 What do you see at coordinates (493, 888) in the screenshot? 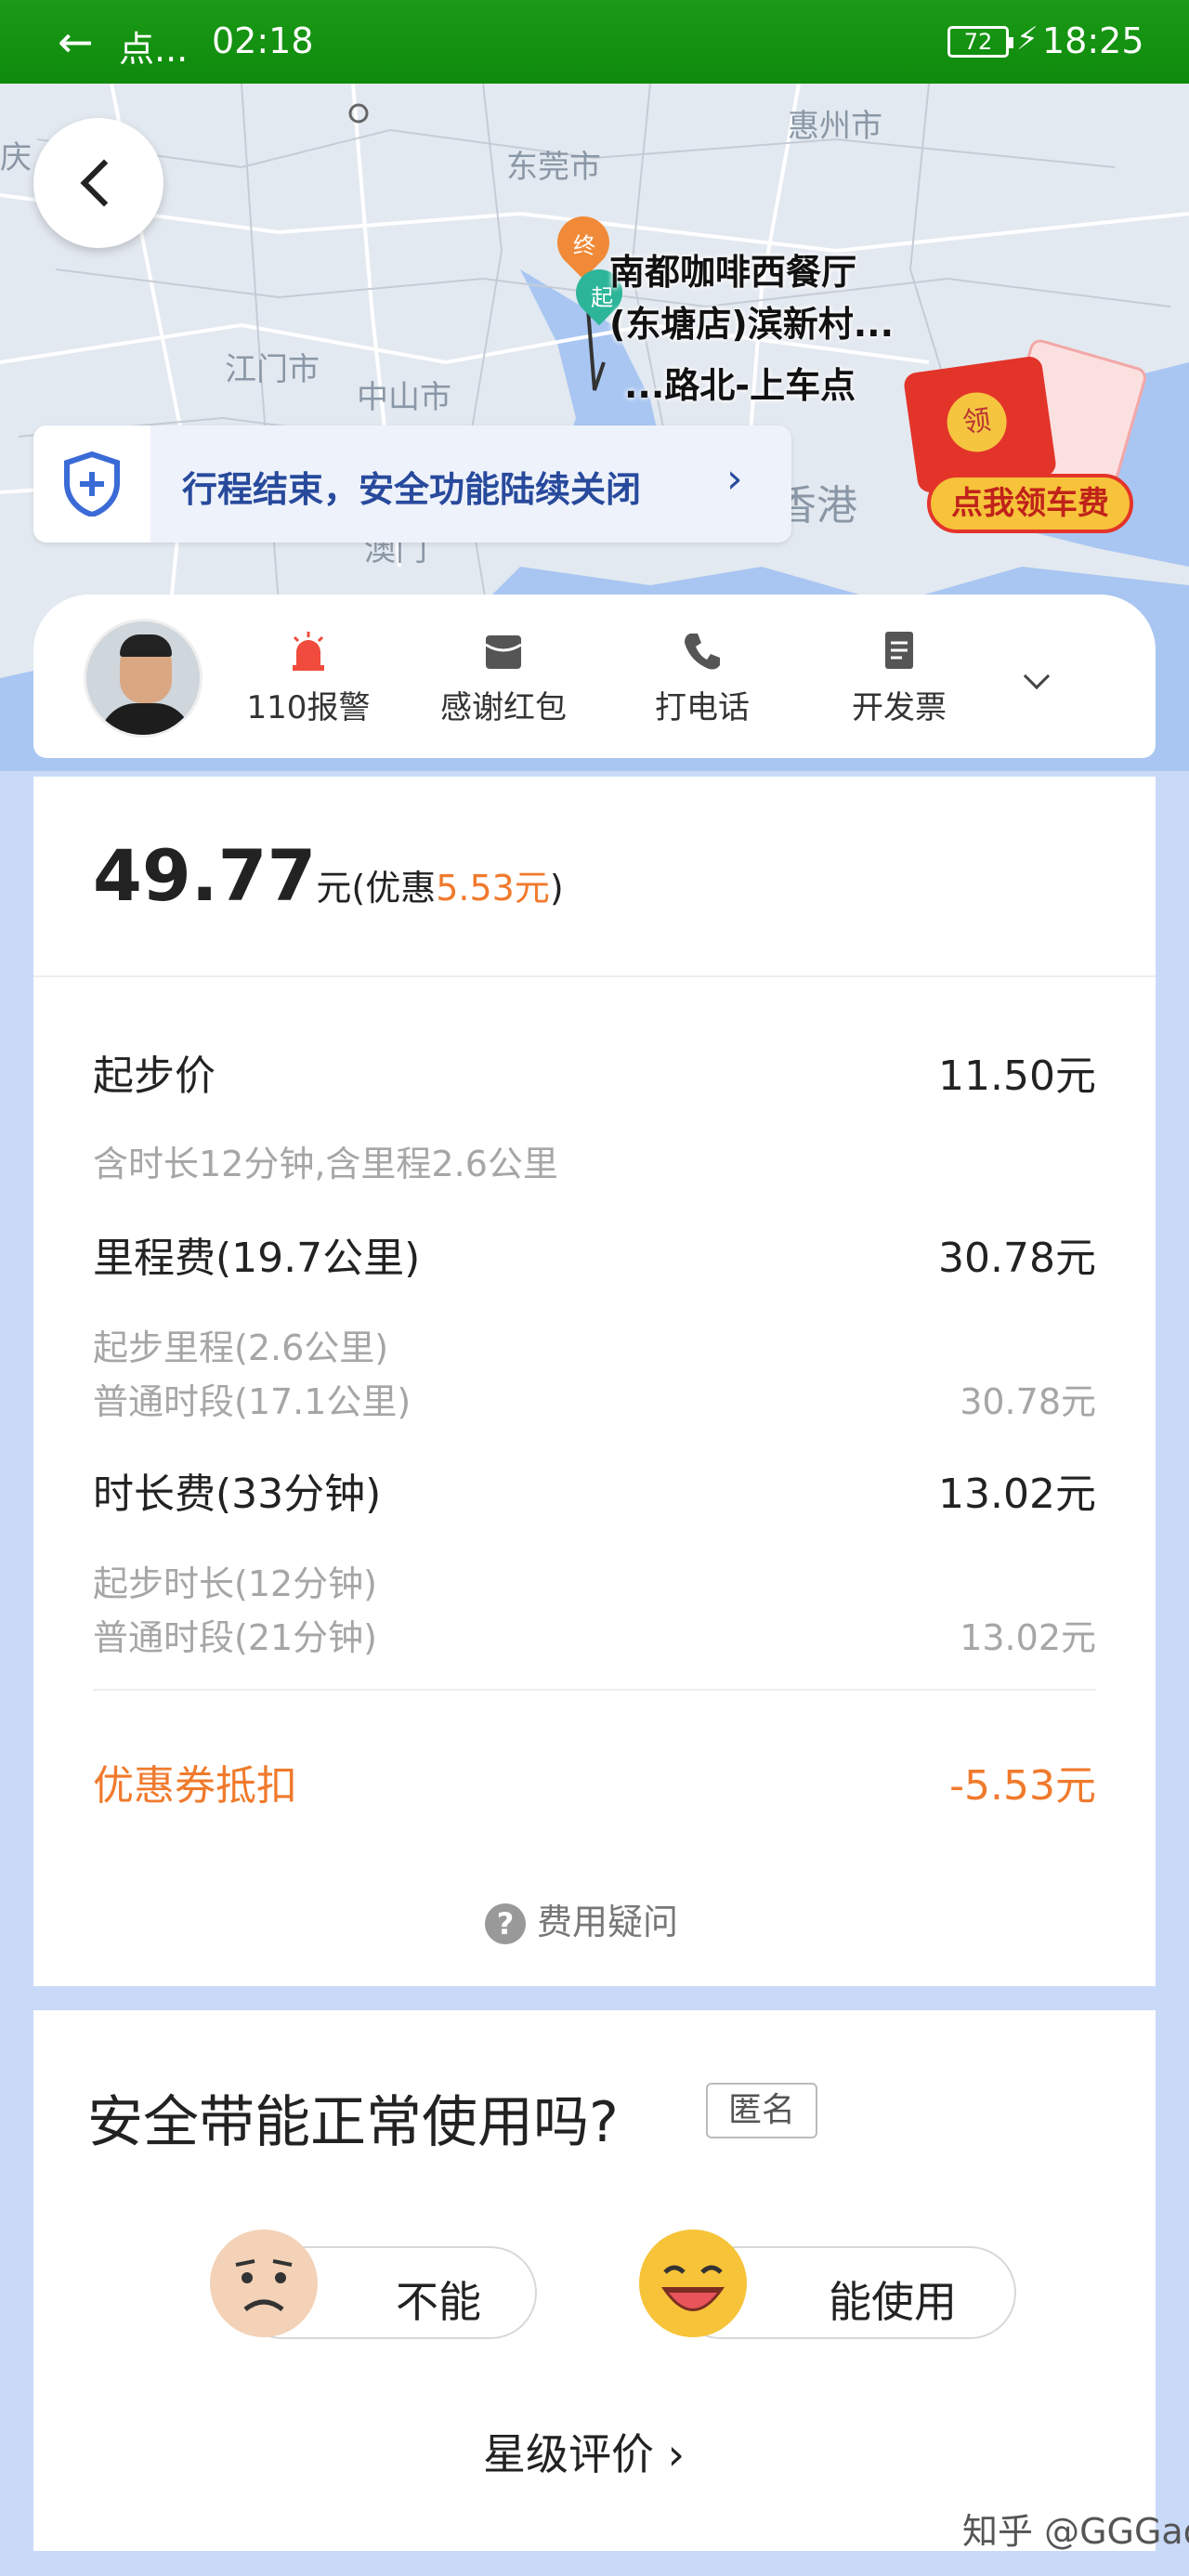
I see `fare-discount: 5.53元` at bounding box center [493, 888].